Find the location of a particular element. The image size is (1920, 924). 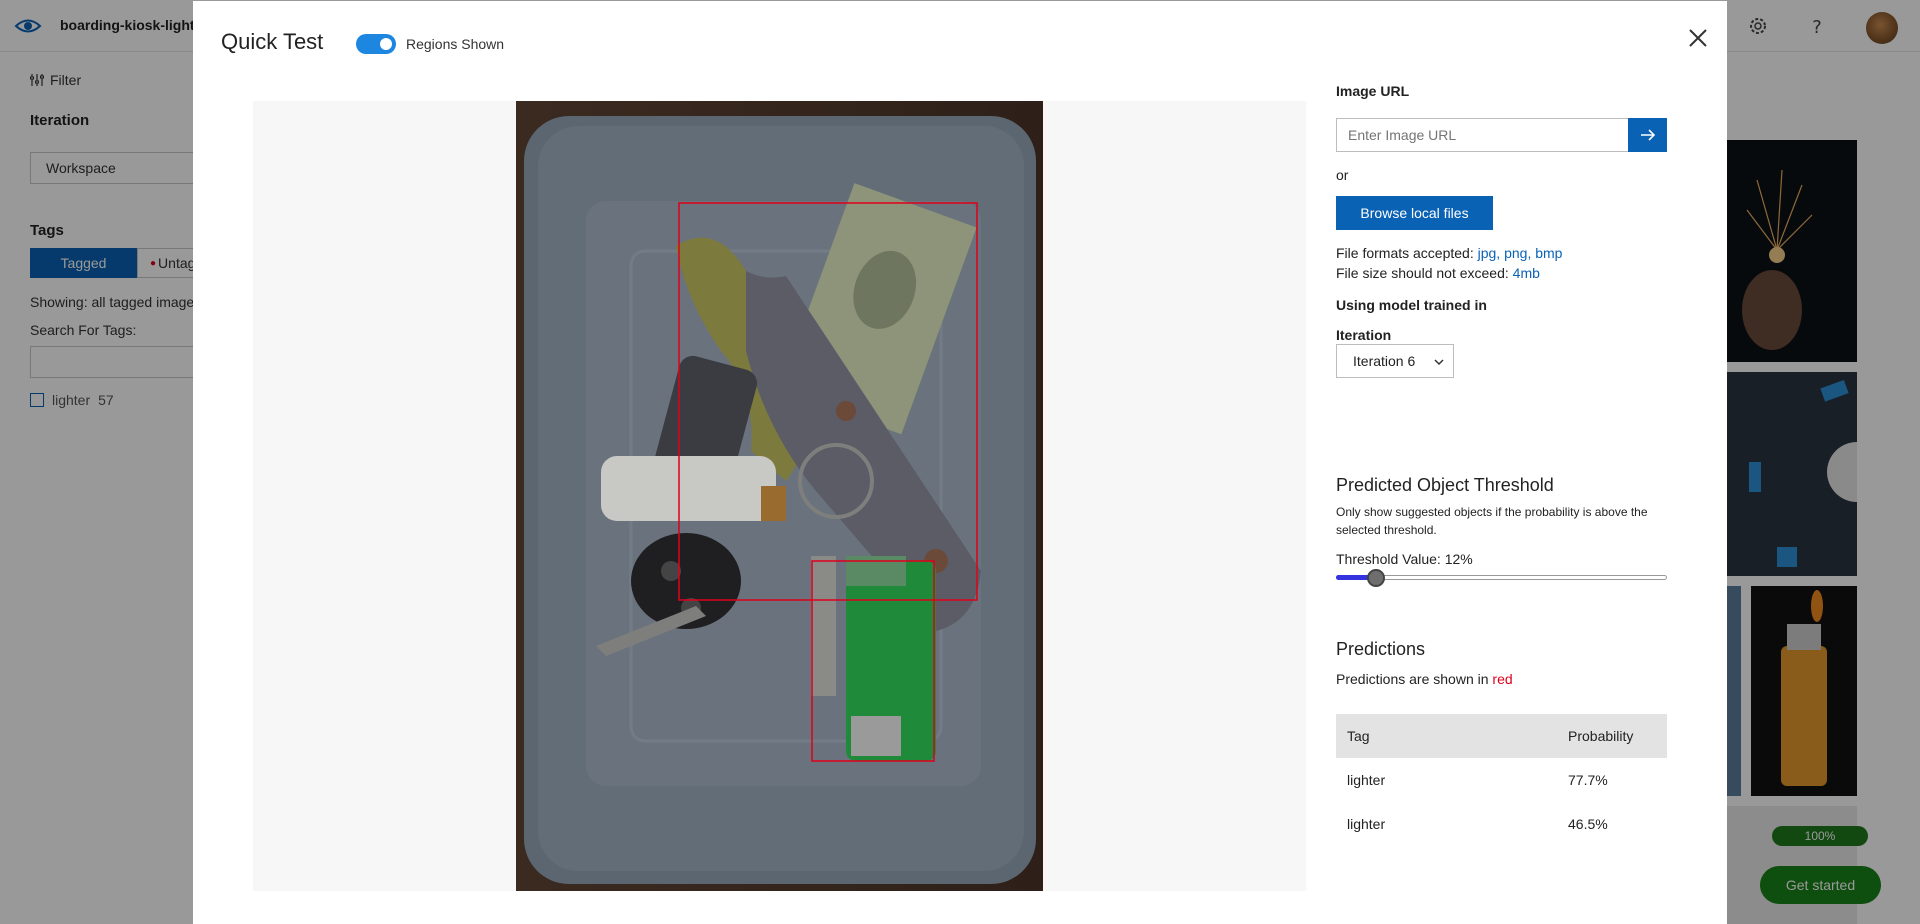

threshold-heading: Predicted Object Threshold is located at coordinates (1445, 485).